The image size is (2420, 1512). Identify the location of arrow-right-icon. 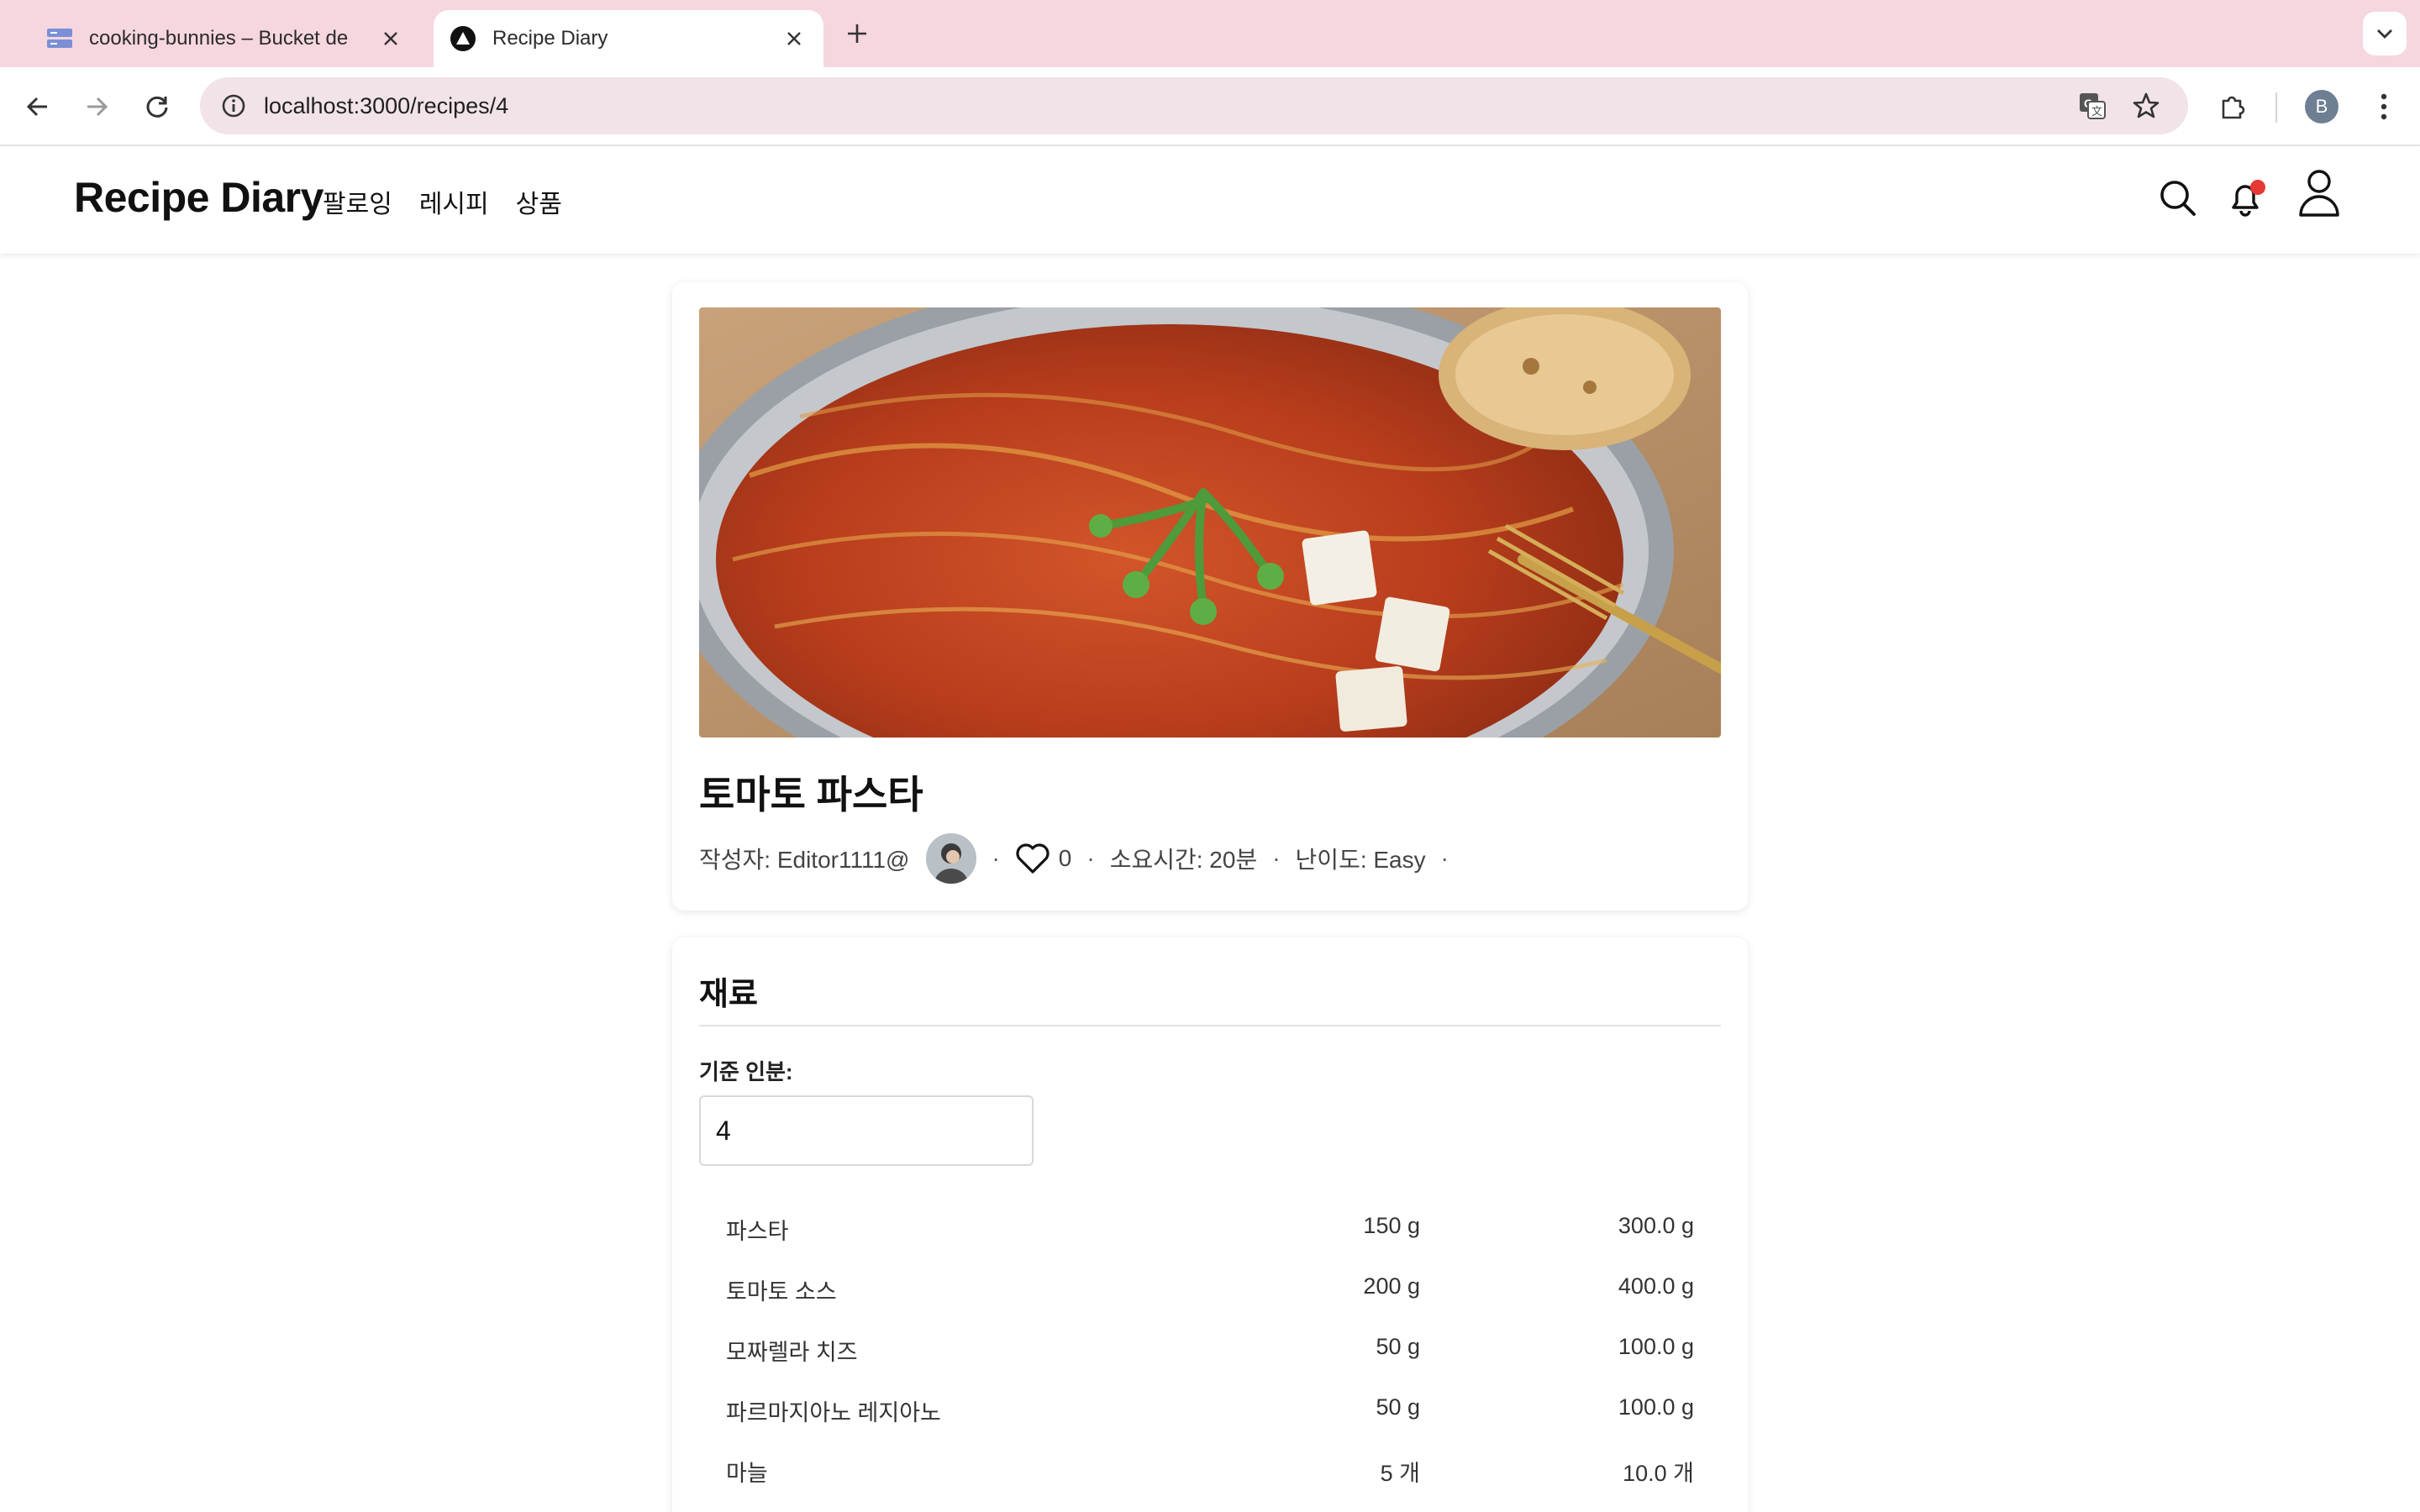
(97, 107).